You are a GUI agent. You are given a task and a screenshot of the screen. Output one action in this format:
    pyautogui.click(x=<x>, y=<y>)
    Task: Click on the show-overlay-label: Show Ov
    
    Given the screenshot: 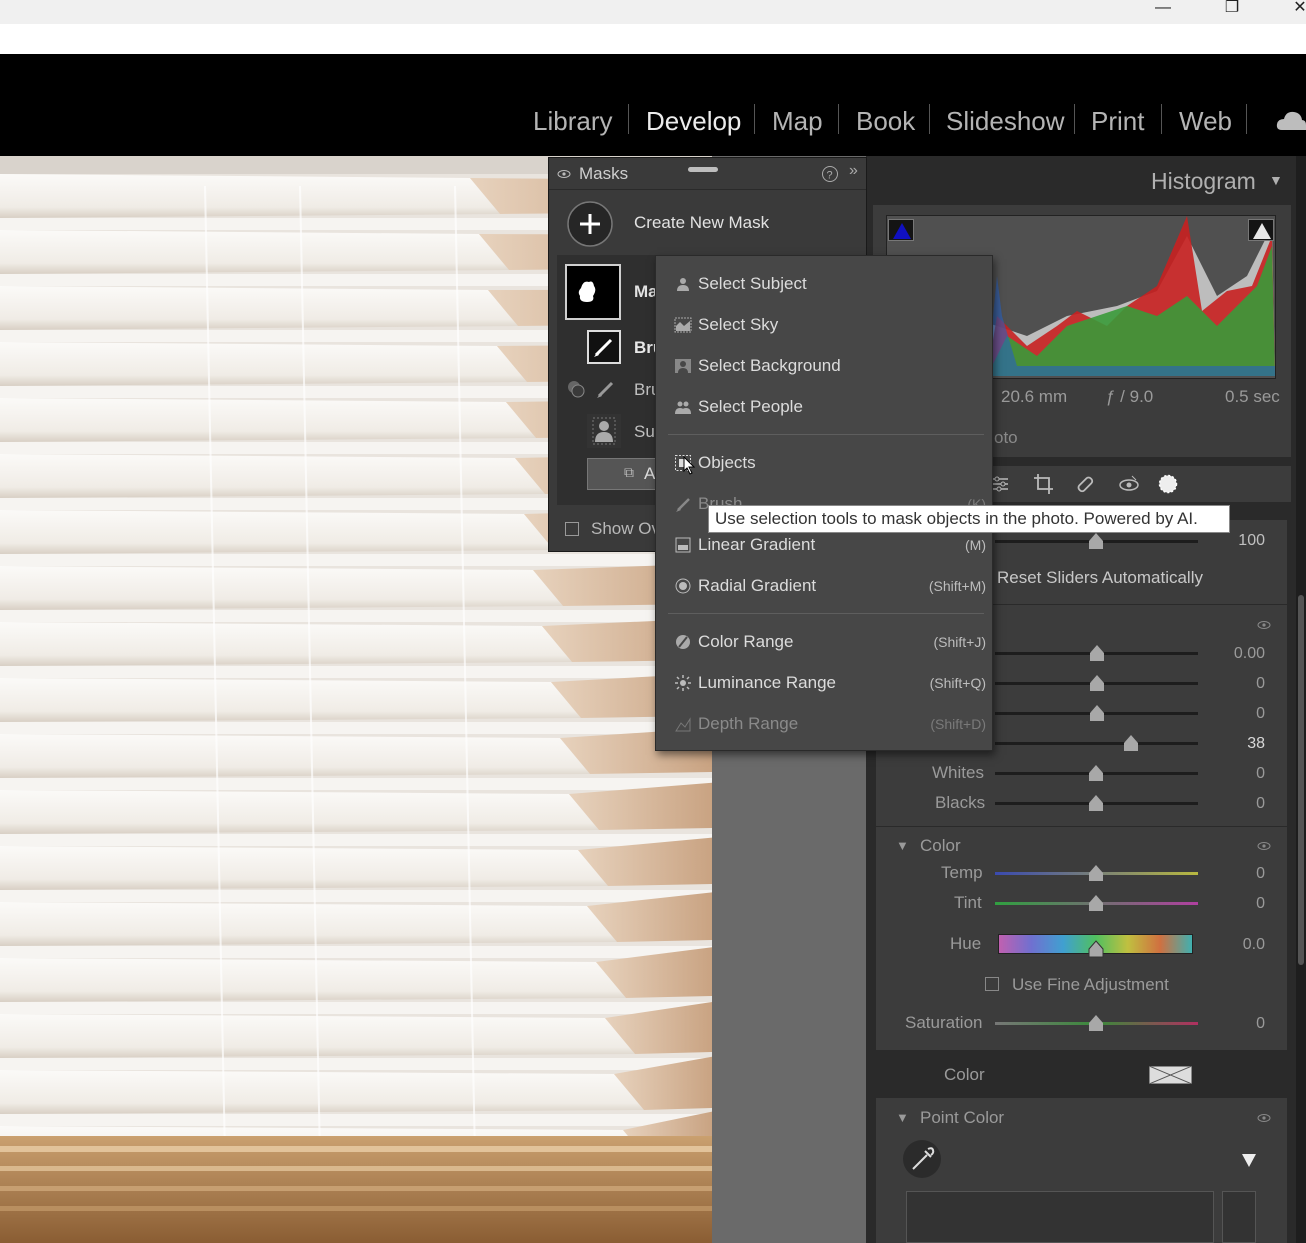 What is the action you would take?
    pyautogui.click(x=625, y=529)
    